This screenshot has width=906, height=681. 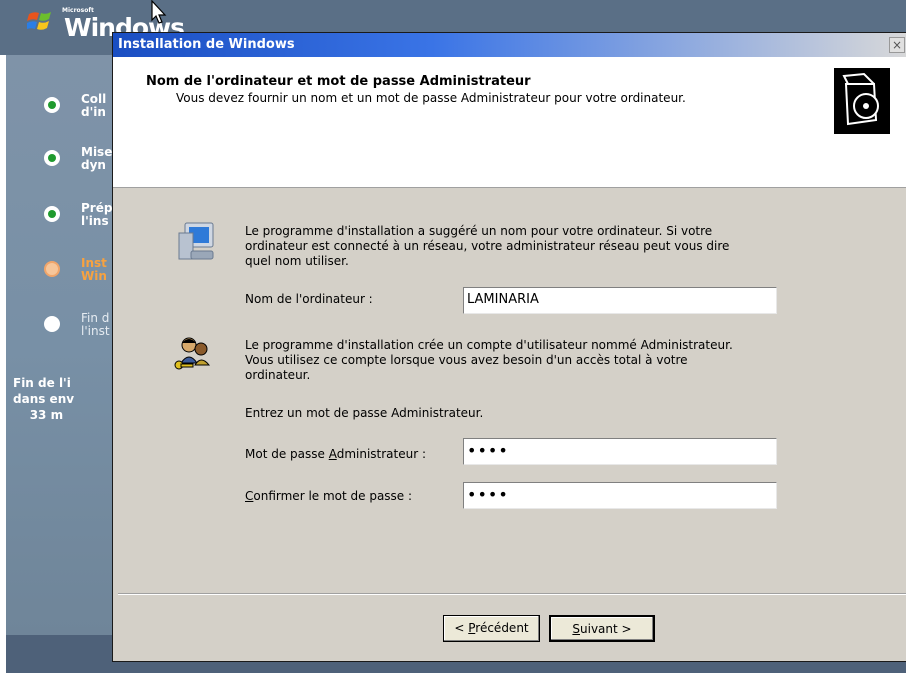 What do you see at coordinates (620, 495) in the screenshot?
I see `confirm-password-input: ••••` at bounding box center [620, 495].